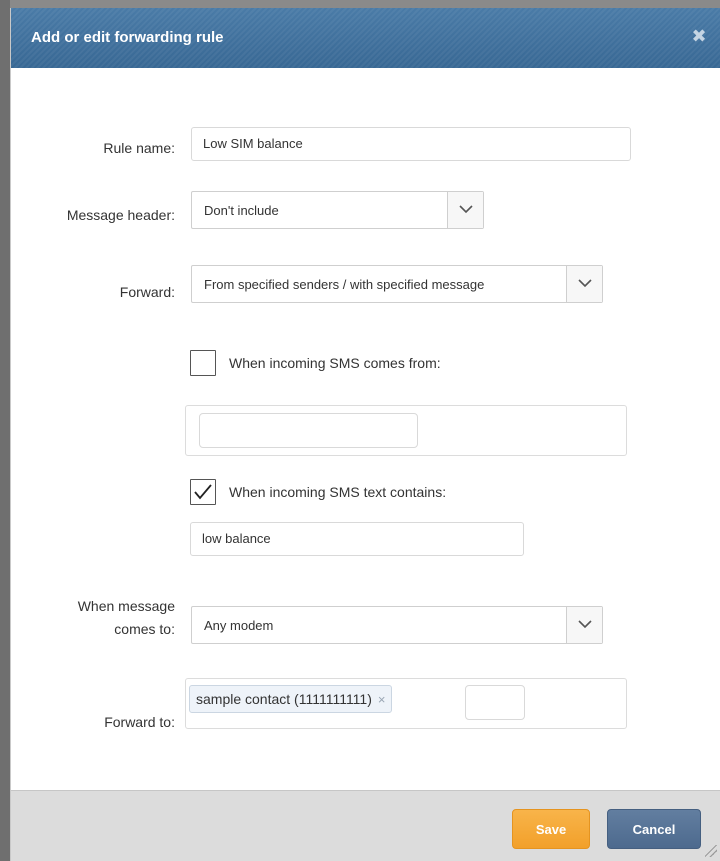 The width and height of the screenshot is (720, 861). What do you see at coordinates (103, 618) in the screenshot?
I see `comes-to-label: When message comes to:` at bounding box center [103, 618].